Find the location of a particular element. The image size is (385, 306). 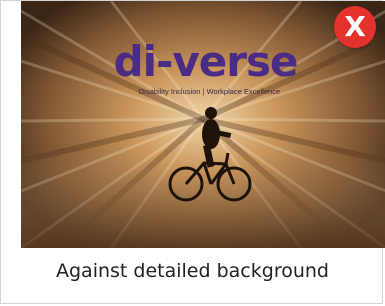

logo: di-verse is located at coordinates (203, 62).